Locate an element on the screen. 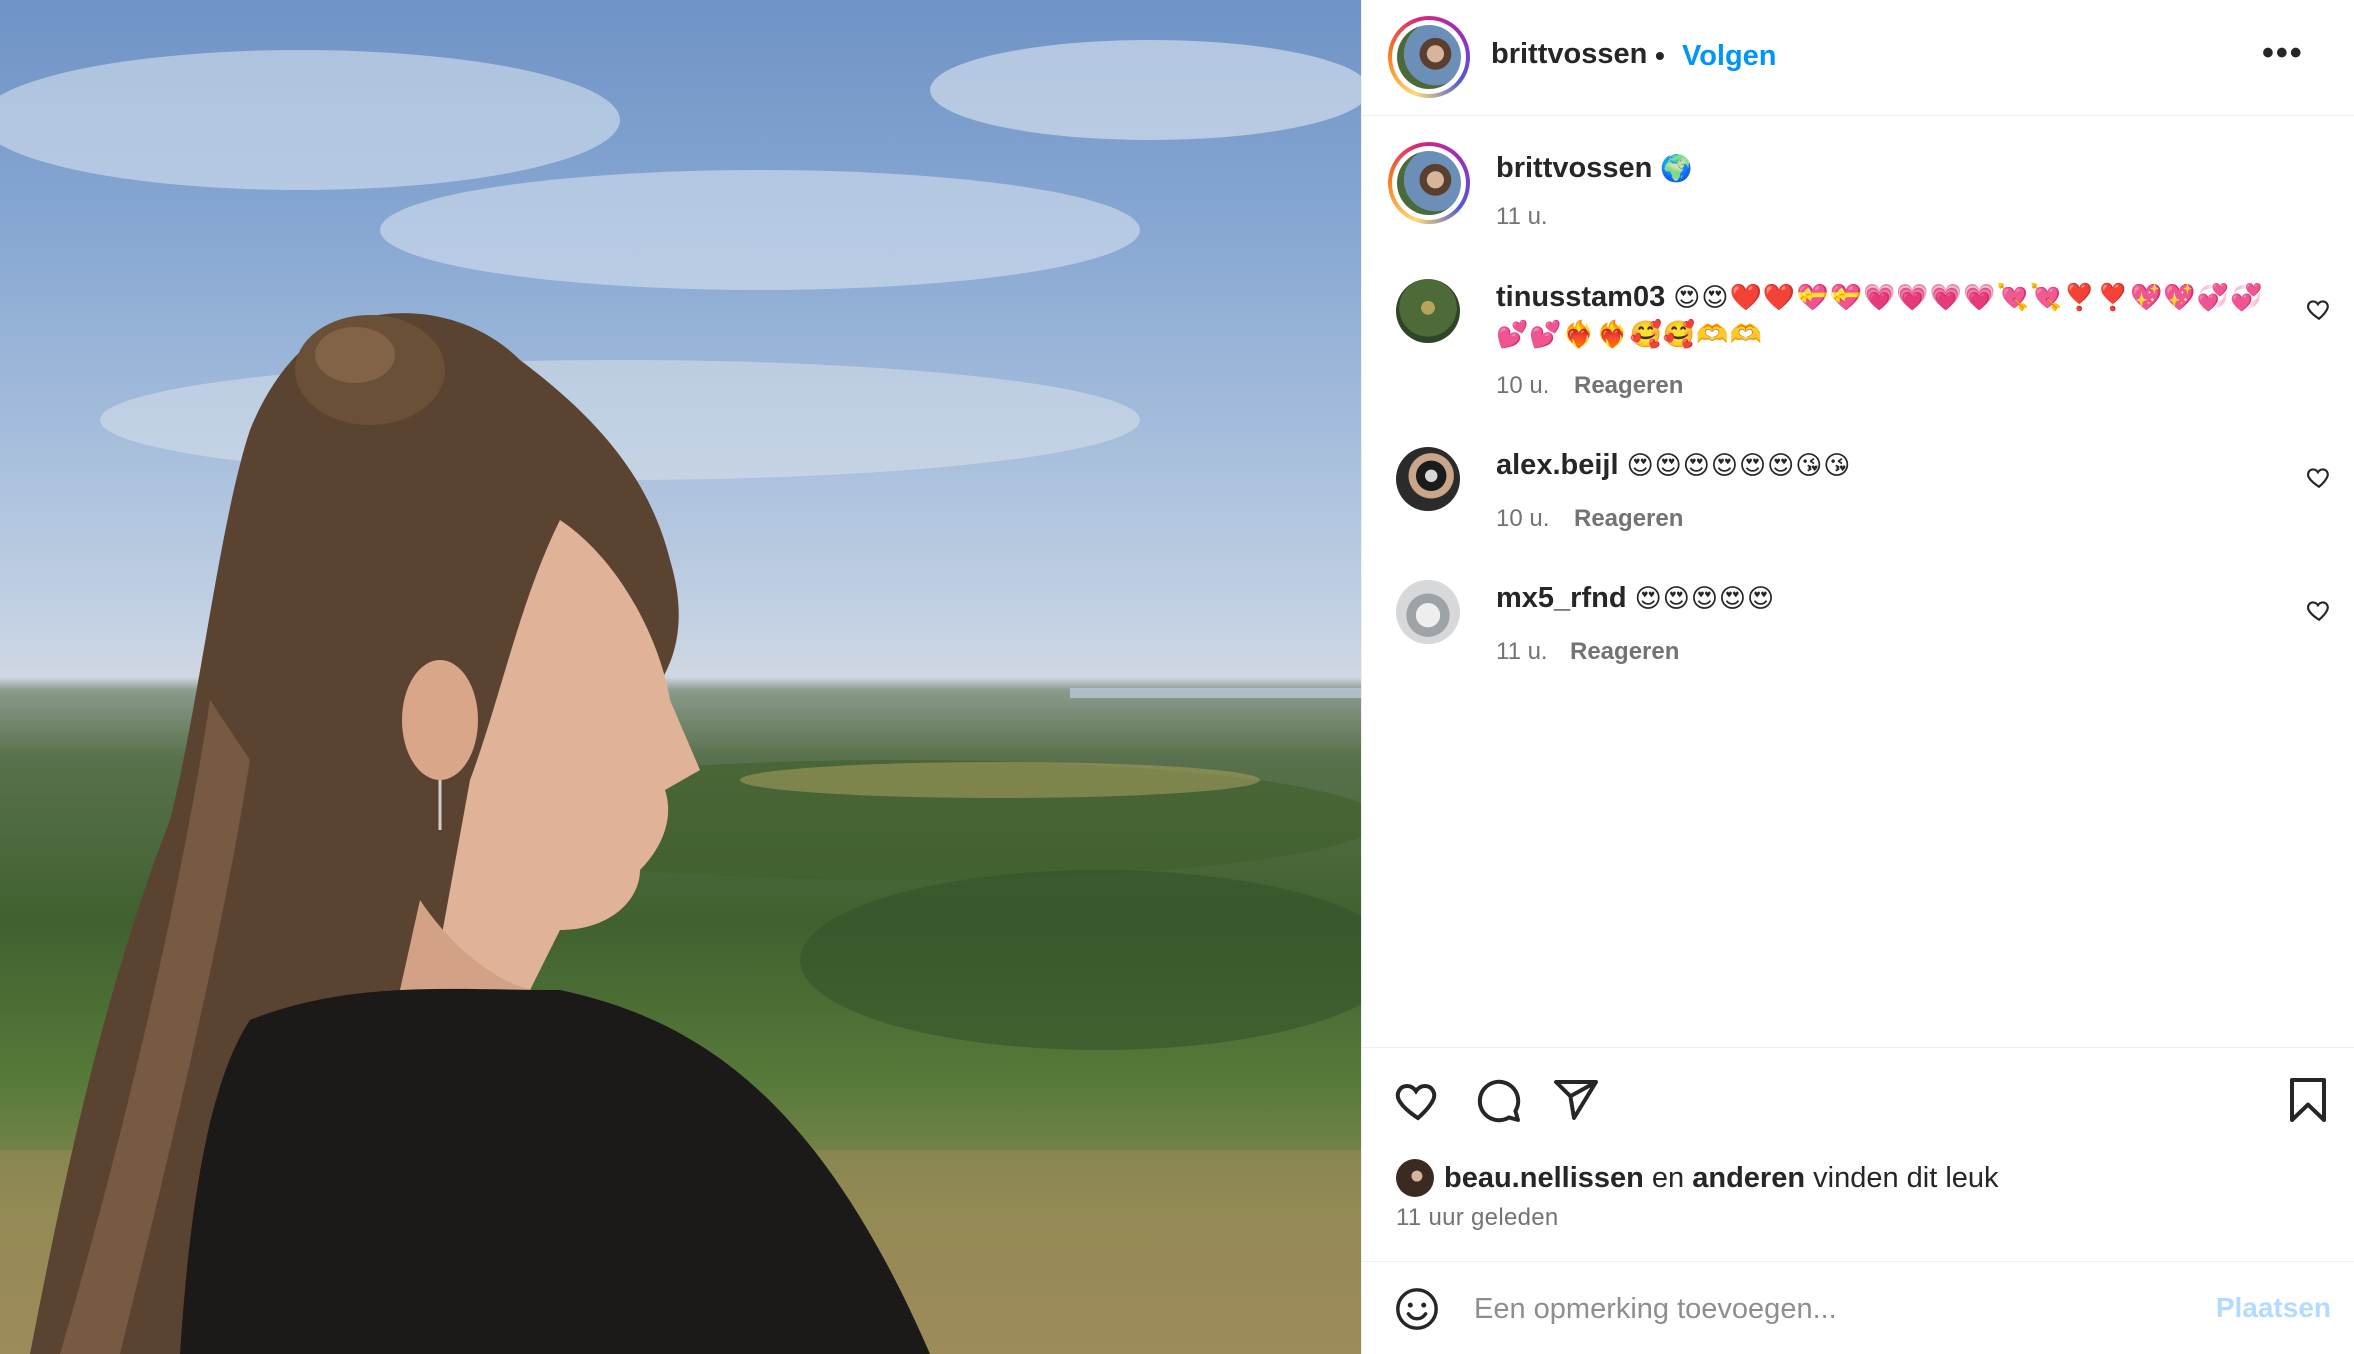 This screenshot has height=1354, width=2354. share-icon is located at coordinates (1576, 1100).